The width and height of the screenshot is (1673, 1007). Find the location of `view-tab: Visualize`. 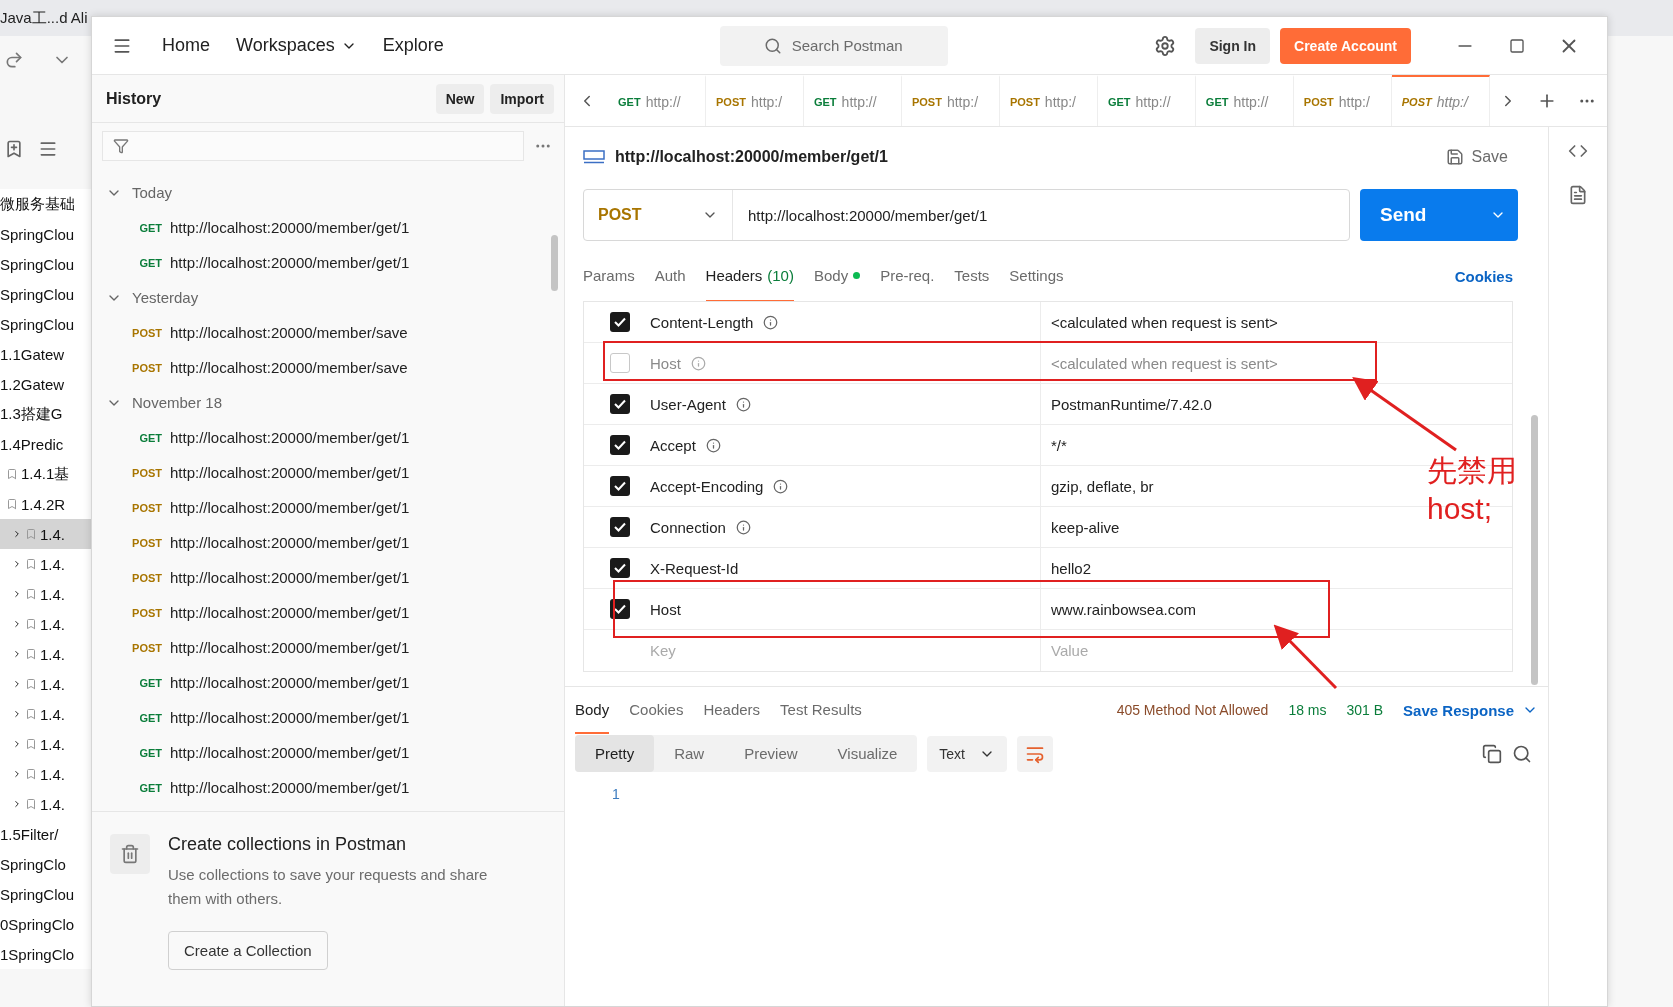

view-tab: Visualize is located at coordinates (867, 753).